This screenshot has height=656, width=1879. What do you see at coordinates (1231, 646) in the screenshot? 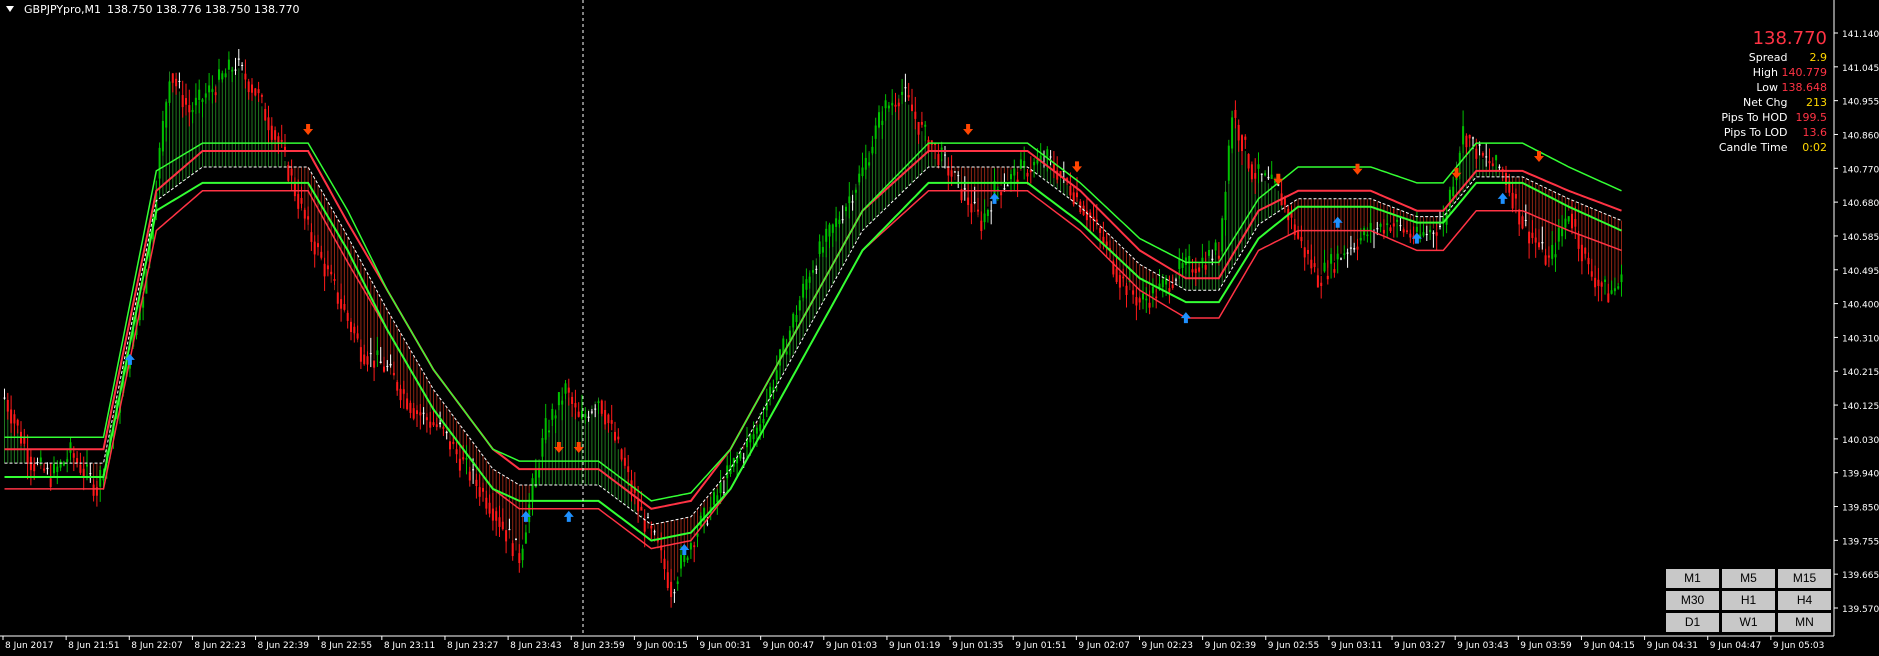
I see `x-tick-label: 9 Jun 02:39` at bounding box center [1231, 646].